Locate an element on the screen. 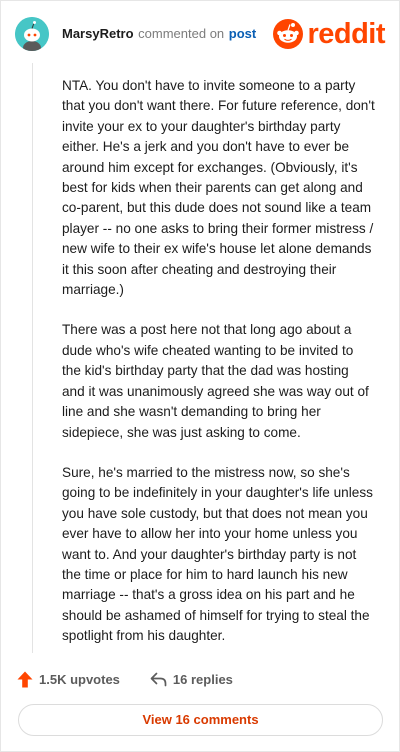 Image resolution: width=400 pixels, height=752 pixels. reply-arrow-icon is located at coordinates (158, 679).